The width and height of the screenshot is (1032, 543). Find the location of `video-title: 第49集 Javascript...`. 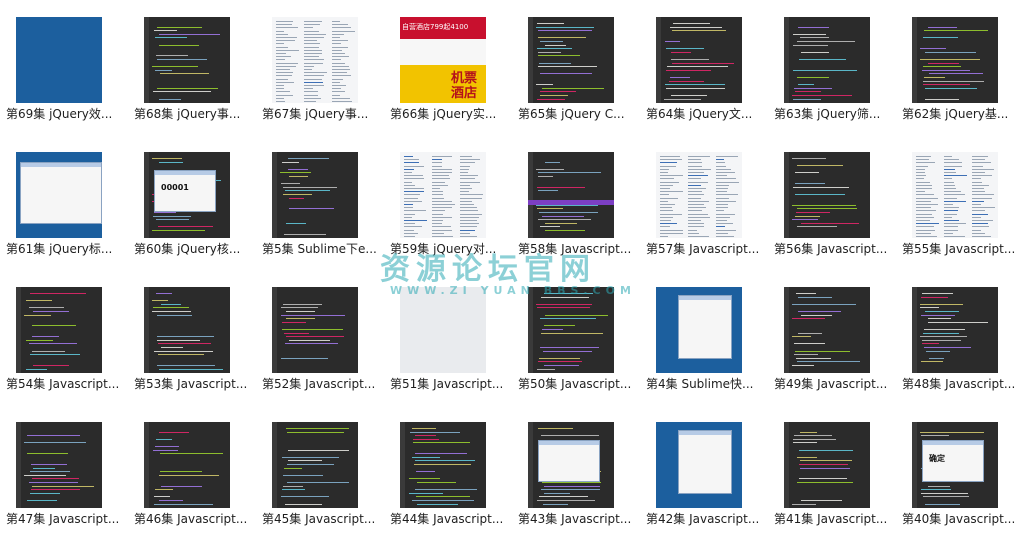

video-title: 第49集 Javascript... is located at coordinates (835, 384).